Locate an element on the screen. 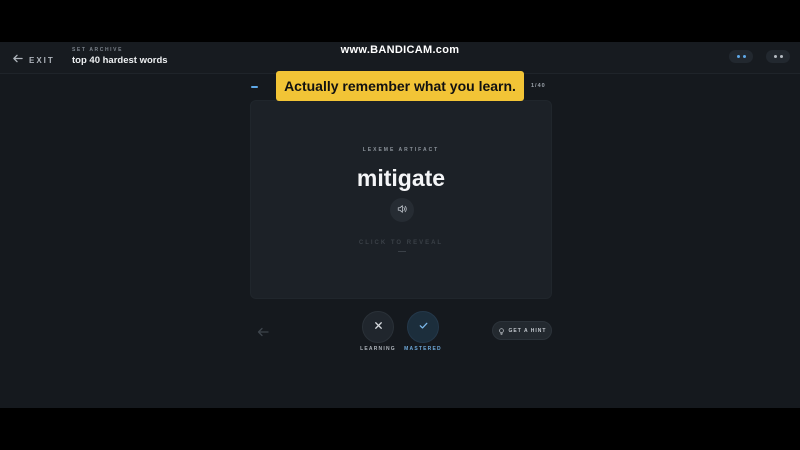  learning-button is located at coordinates (378, 327).